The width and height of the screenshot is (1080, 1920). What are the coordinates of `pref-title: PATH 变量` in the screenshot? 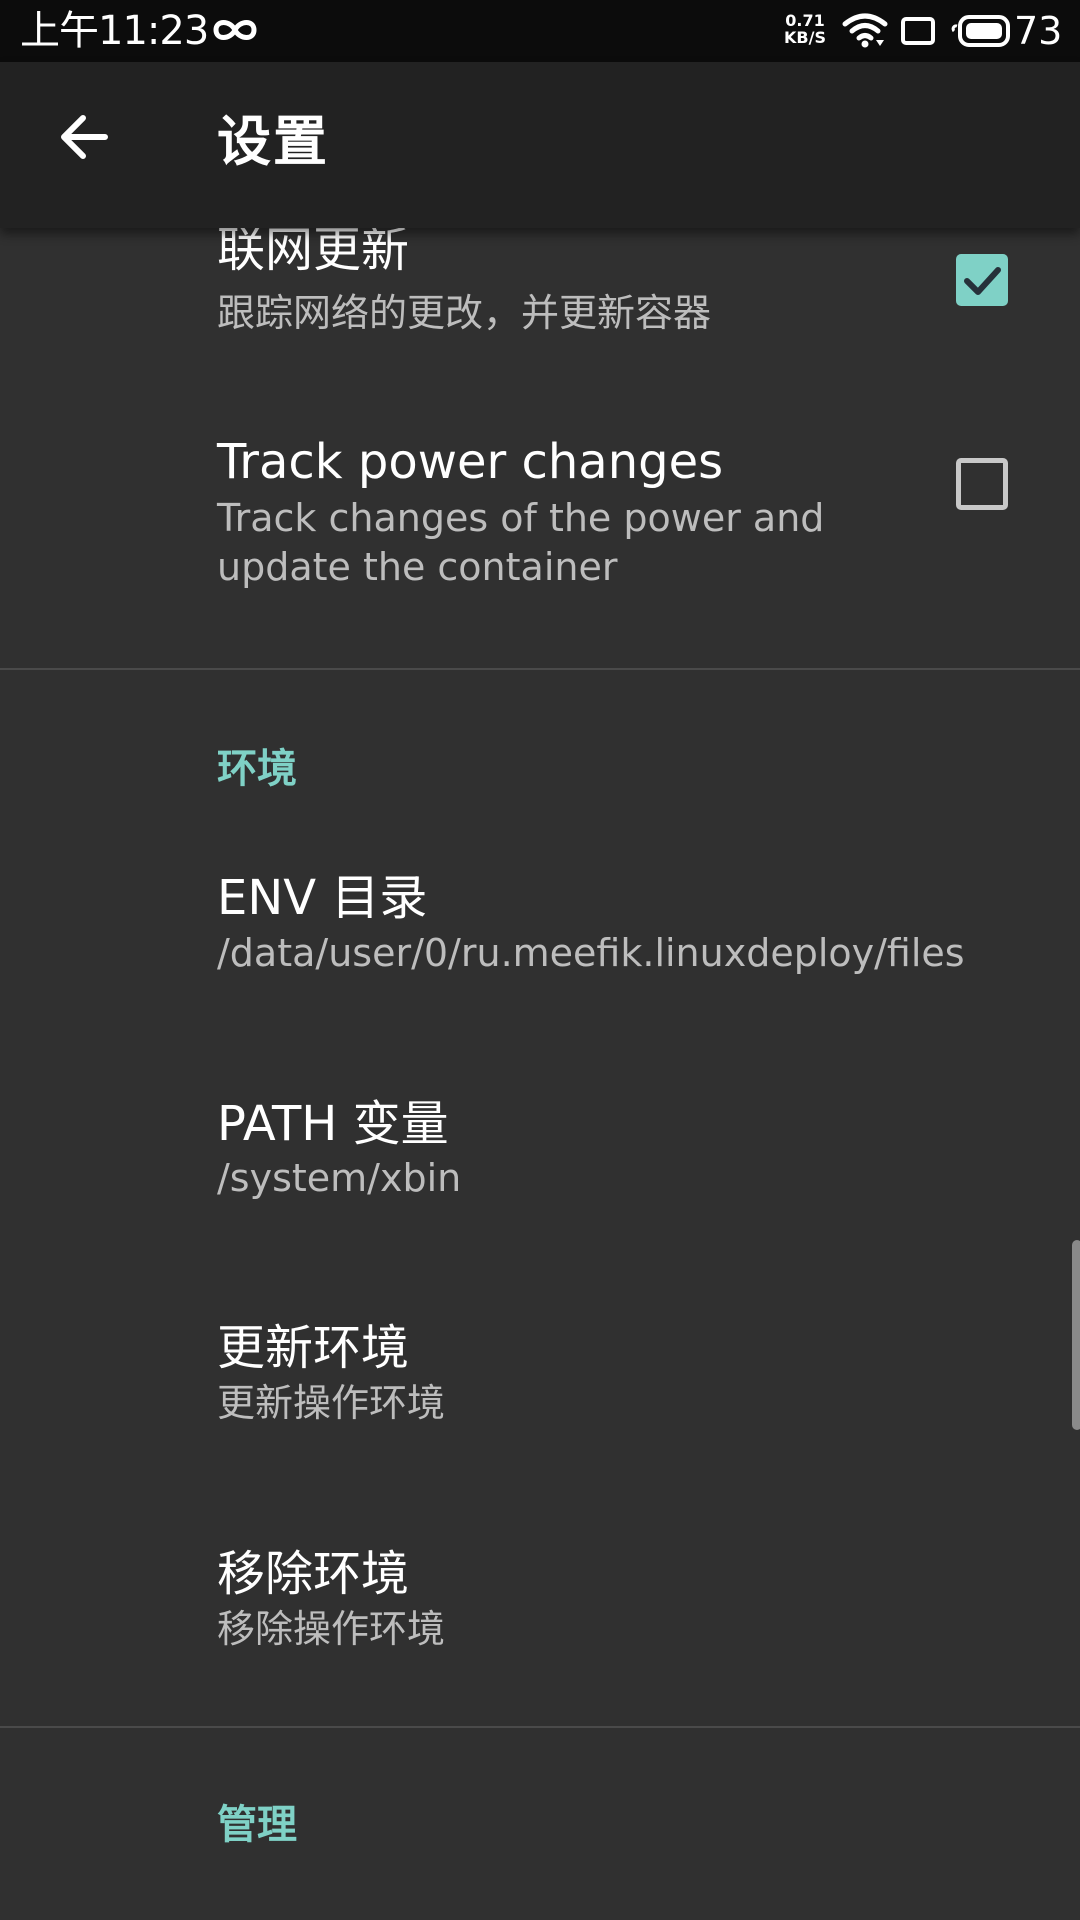 It's located at (333, 1124).